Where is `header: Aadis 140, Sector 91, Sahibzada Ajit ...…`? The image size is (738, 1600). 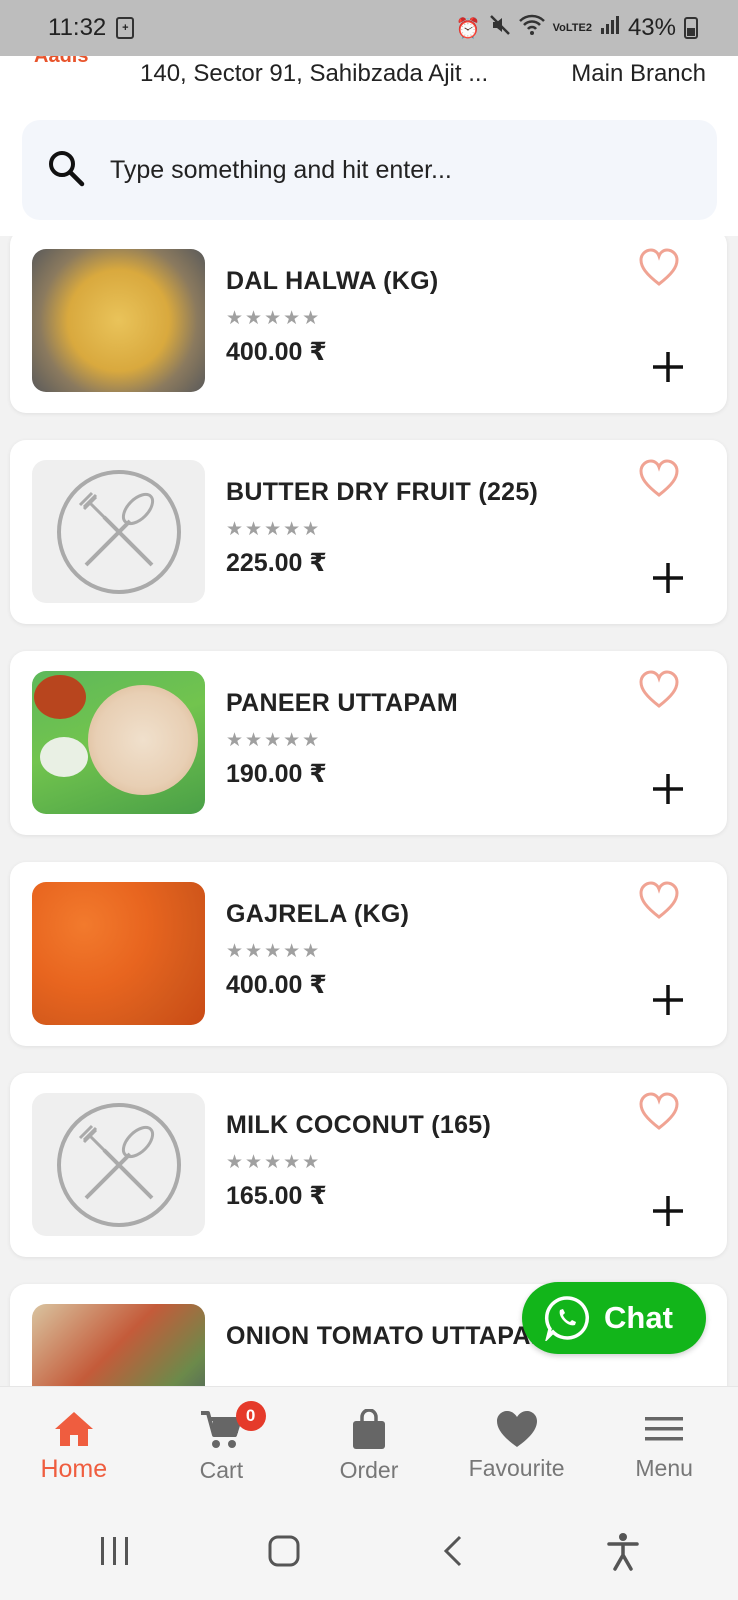
header: Aadis 140, Sector 91, Sahibzada Ajit ...… is located at coordinates (369, 144).